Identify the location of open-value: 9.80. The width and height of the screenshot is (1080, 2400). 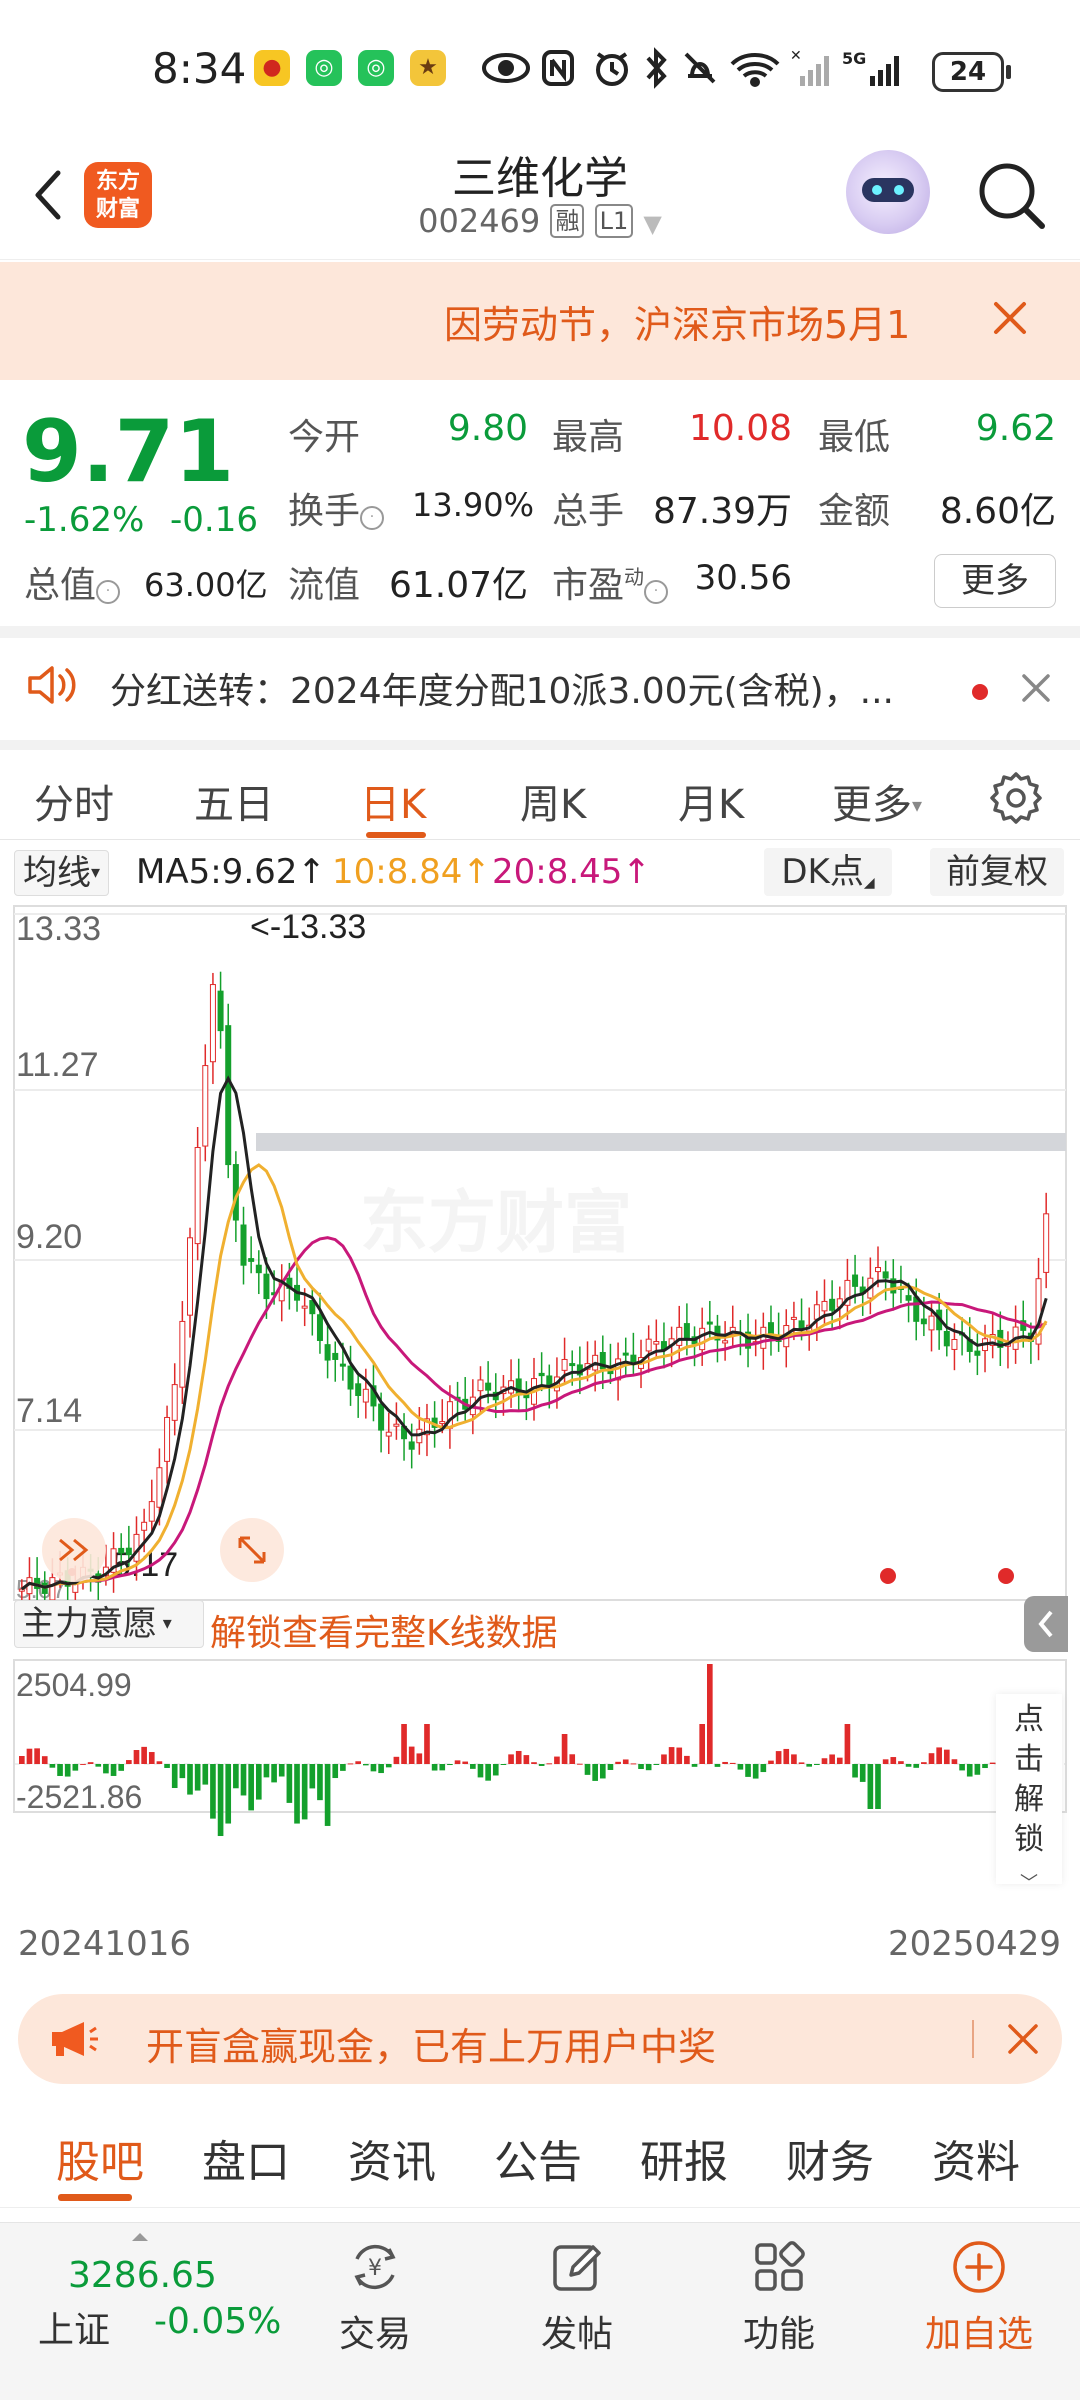
(487, 428).